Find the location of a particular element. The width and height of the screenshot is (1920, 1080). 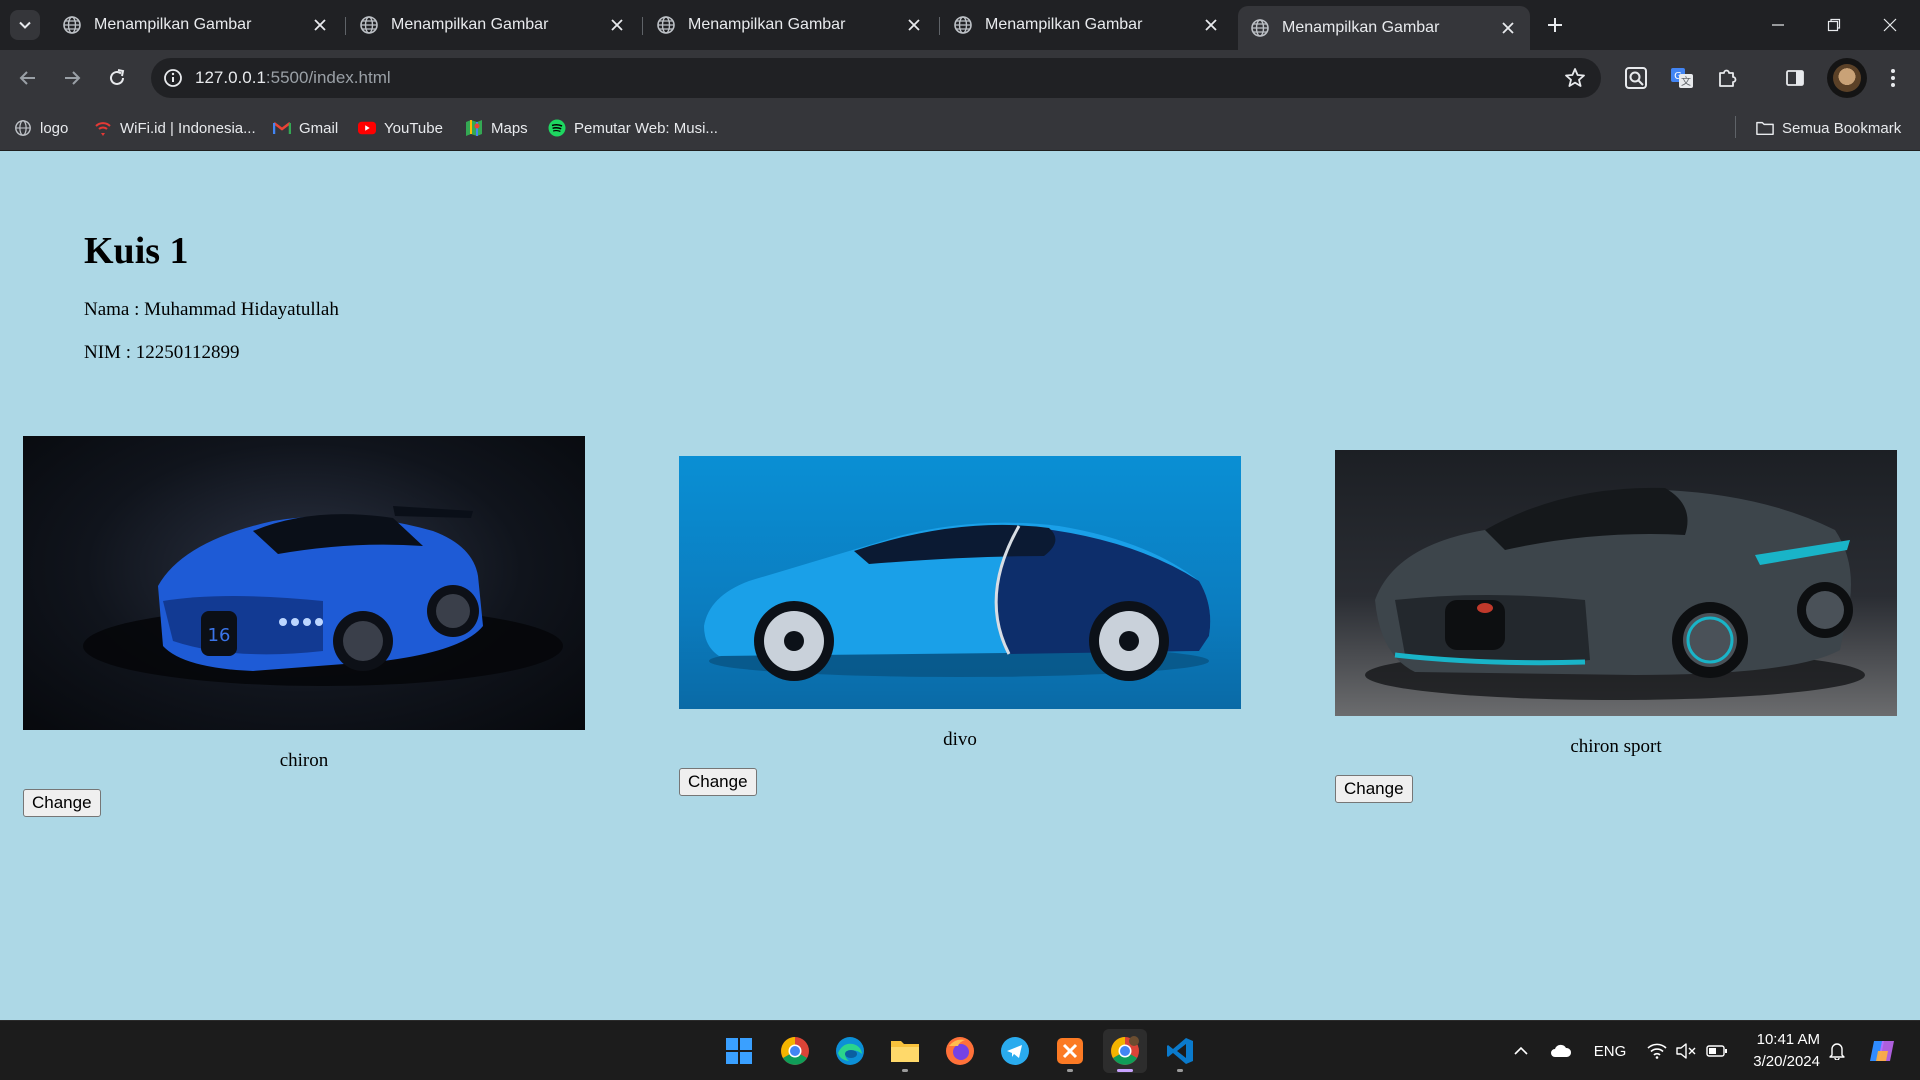

show-hidden-icons-button is located at coordinates (1521, 1050).